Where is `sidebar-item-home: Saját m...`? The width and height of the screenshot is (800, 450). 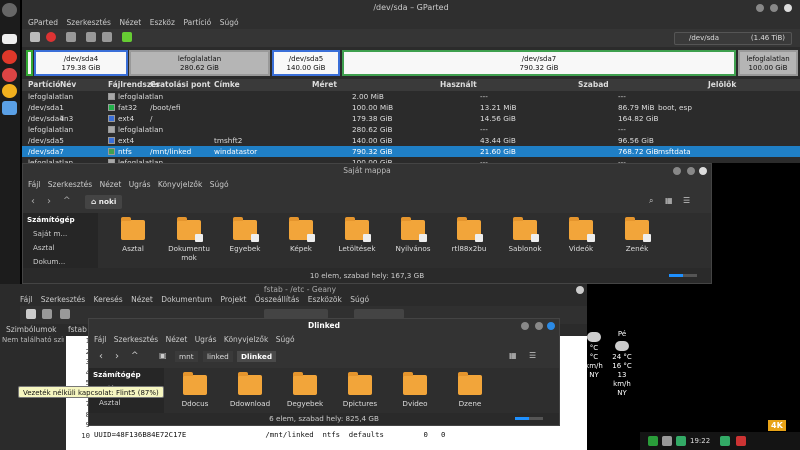
sidebar-item-home: Saját m... is located at coordinates (60, 234).